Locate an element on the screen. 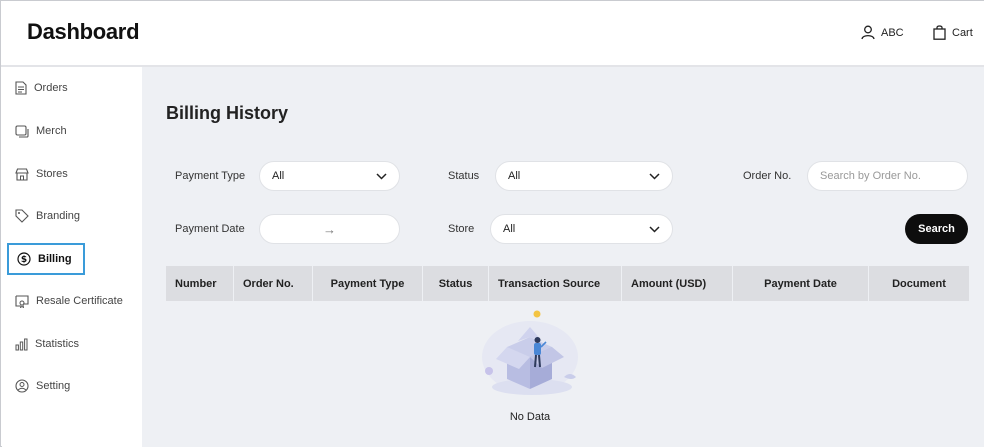  top-header: Dashboard ABC Cart is located at coordinates (492, 34).